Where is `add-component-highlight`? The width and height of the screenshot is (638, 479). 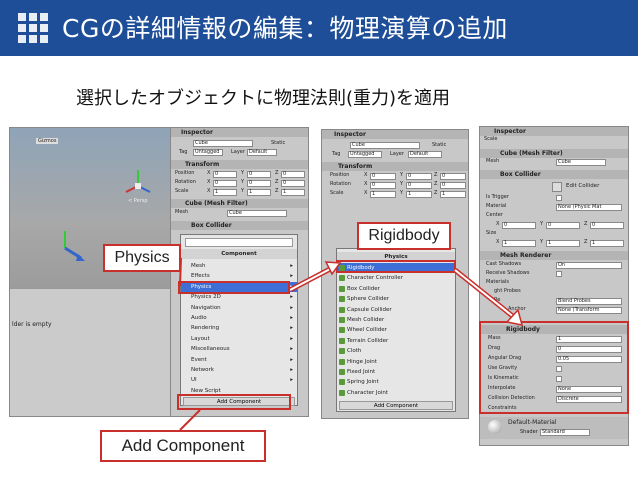 add-component-highlight is located at coordinates (234, 402).